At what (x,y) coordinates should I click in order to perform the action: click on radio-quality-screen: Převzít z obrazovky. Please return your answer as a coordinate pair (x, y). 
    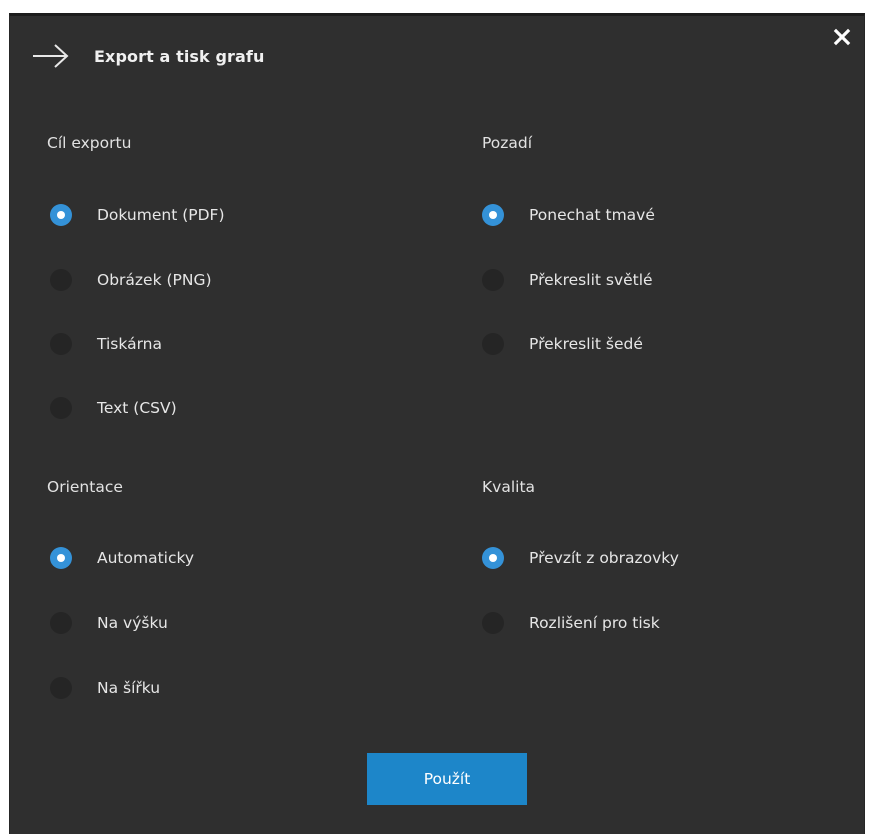
    Looking at the image, I should click on (580, 558).